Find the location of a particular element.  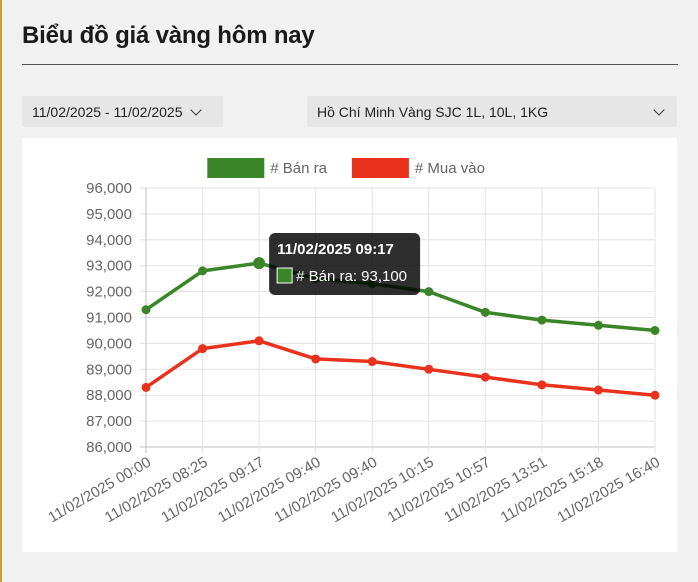

legend-label: # Bán ra is located at coordinates (298, 168).